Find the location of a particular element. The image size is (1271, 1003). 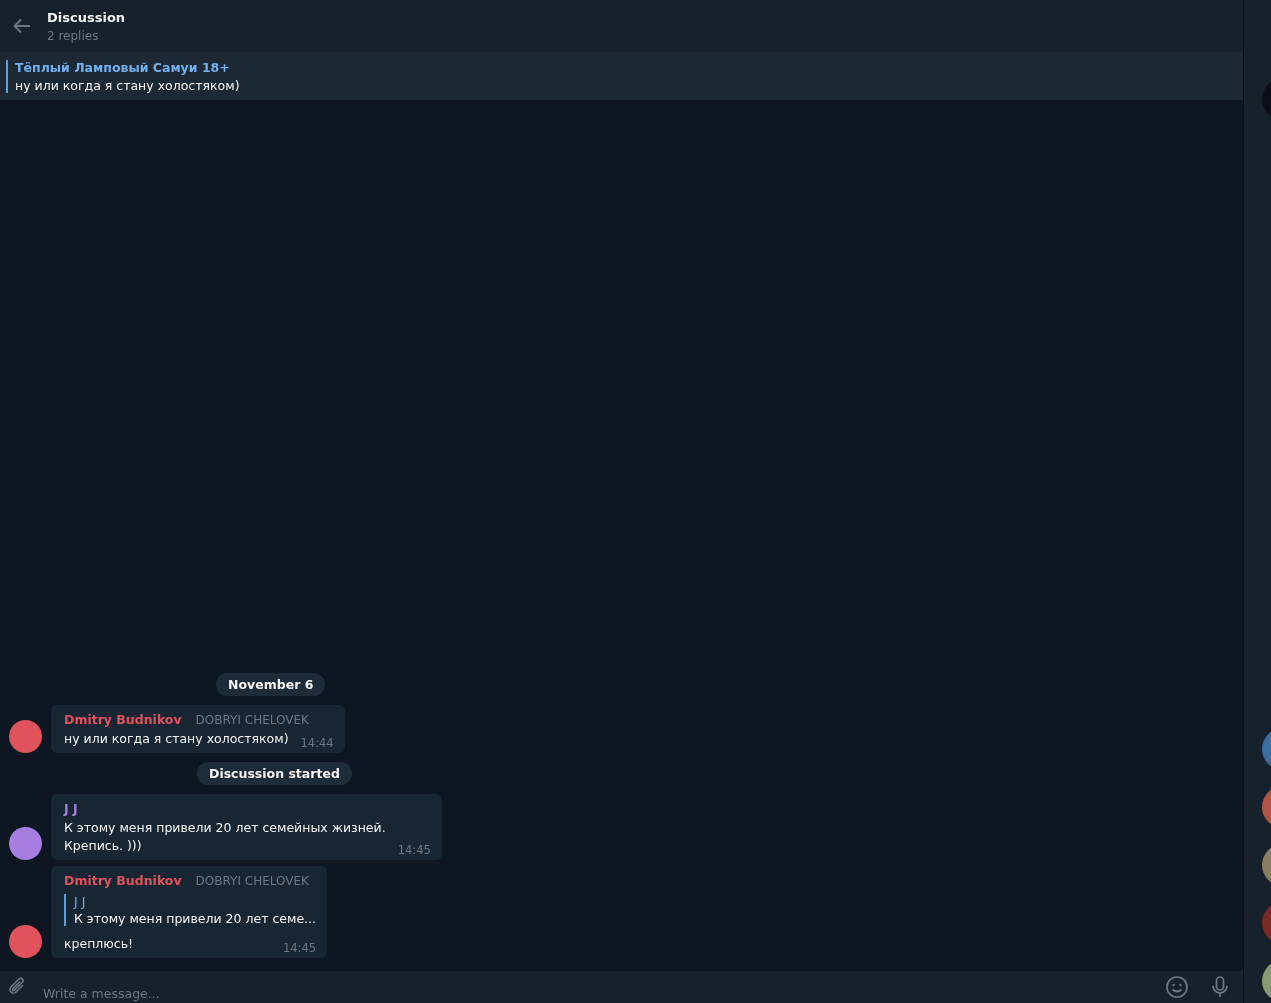

message-text: К этому меня привели 20 лет семейных жизней. Крепись. ))) is located at coordinates (225, 837).